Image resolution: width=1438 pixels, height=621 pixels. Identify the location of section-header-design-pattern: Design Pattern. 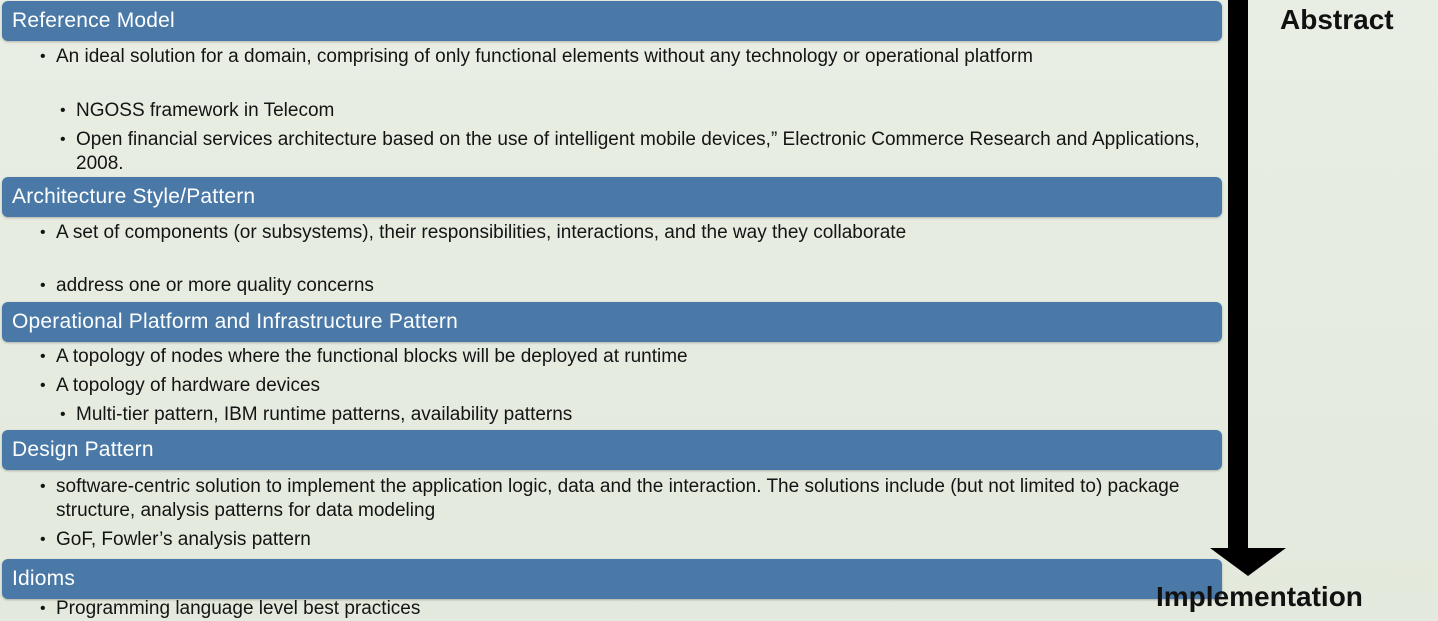
(612, 450).